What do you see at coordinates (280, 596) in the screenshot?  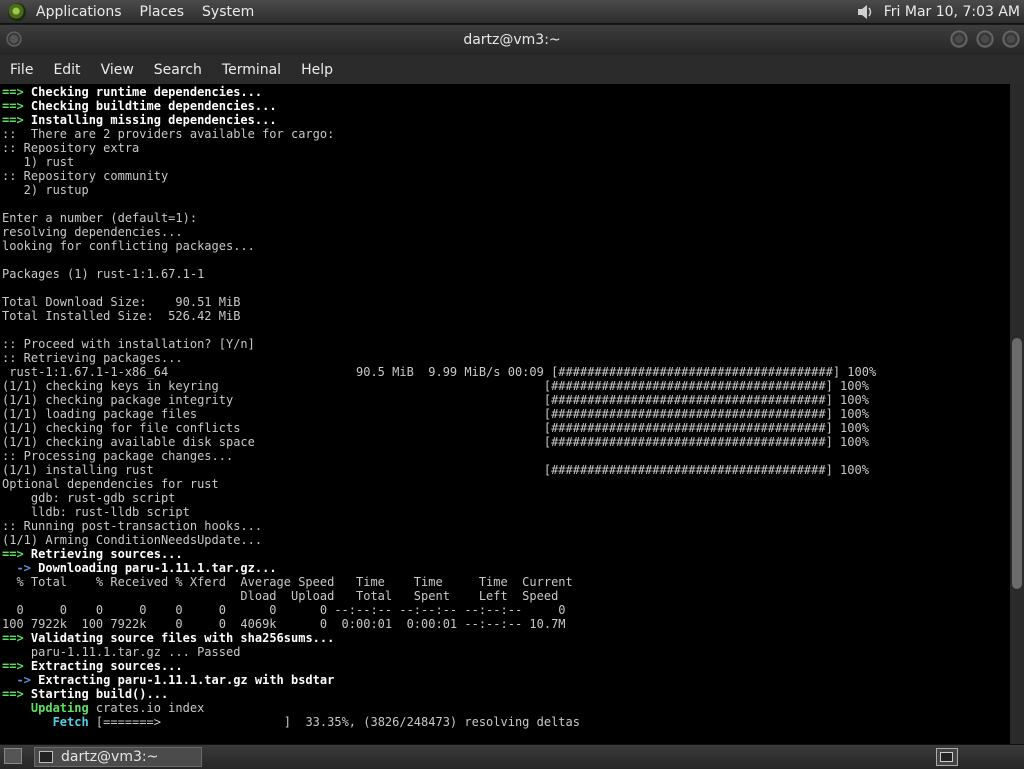 I see `terminal-text-segment: Dload Upload Total Spent Left Speed` at bounding box center [280, 596].